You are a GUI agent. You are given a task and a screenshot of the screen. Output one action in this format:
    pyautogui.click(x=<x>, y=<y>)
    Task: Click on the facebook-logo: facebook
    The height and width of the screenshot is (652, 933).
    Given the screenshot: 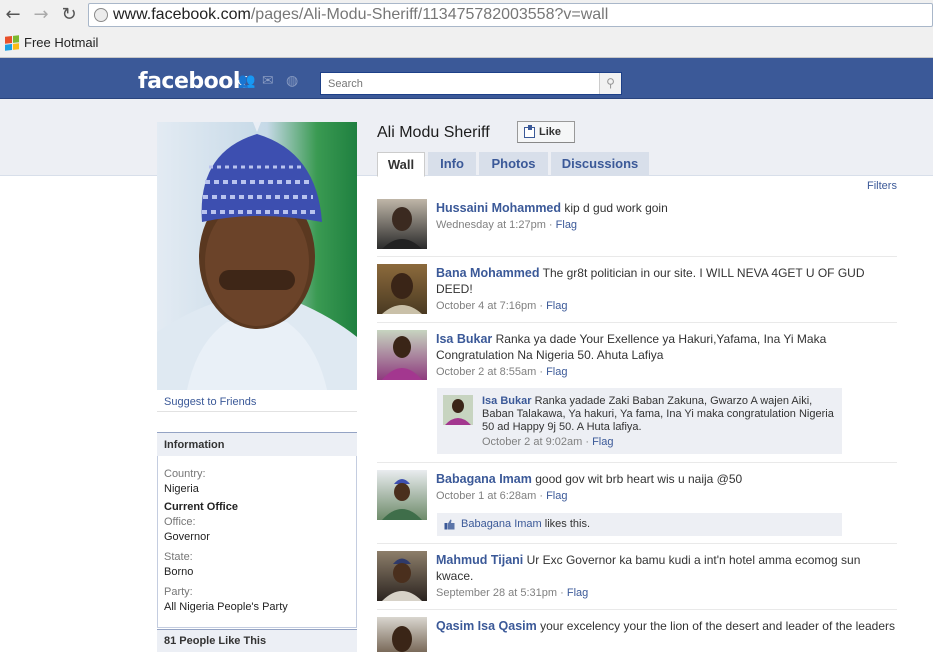 What is the action you would take?
    pyautogui.click(x=193, y=81)
    